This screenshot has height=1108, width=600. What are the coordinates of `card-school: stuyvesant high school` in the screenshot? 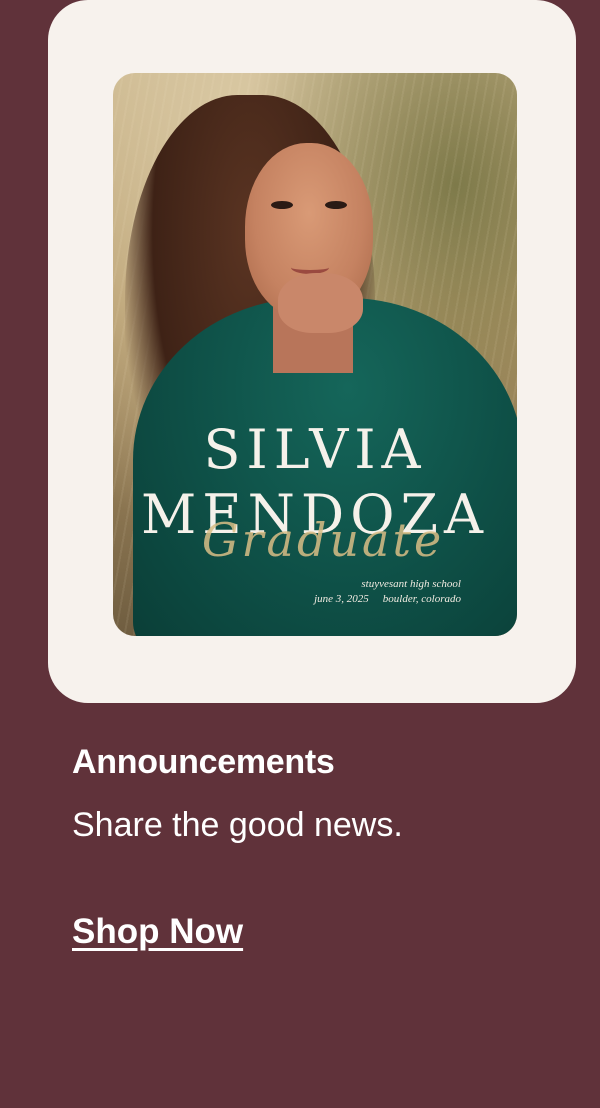 It's located at (411, 584).